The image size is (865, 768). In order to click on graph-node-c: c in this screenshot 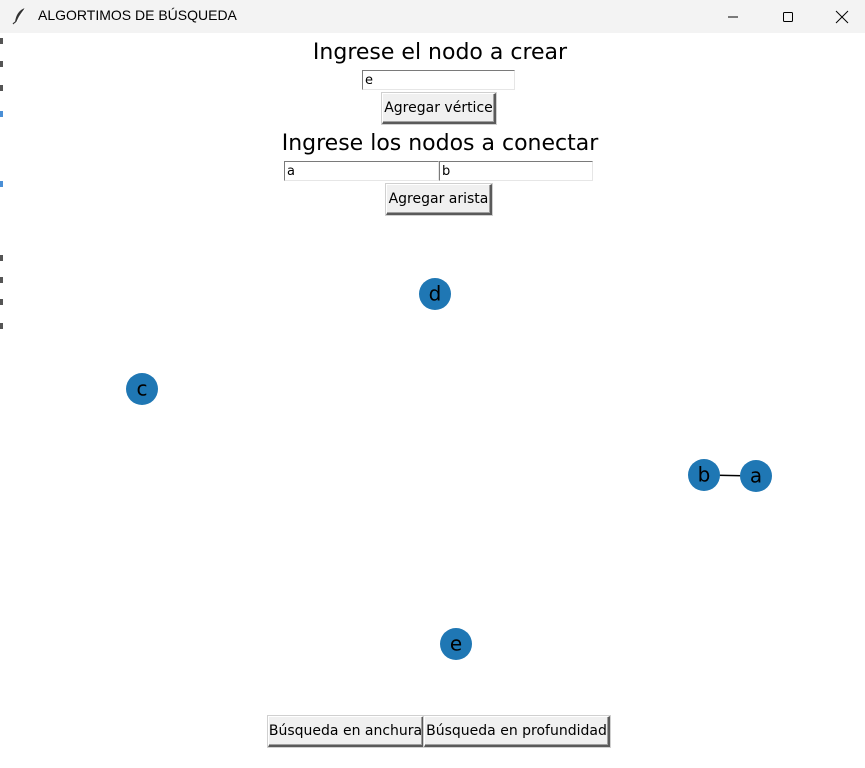, I will do `click(142, 389)`.